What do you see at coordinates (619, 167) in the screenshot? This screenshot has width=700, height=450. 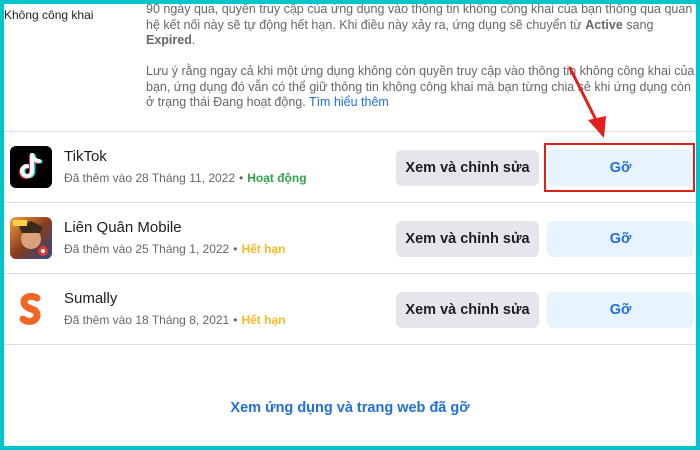 I see `annotation-highlight-box` at bounding box center [619, 167].